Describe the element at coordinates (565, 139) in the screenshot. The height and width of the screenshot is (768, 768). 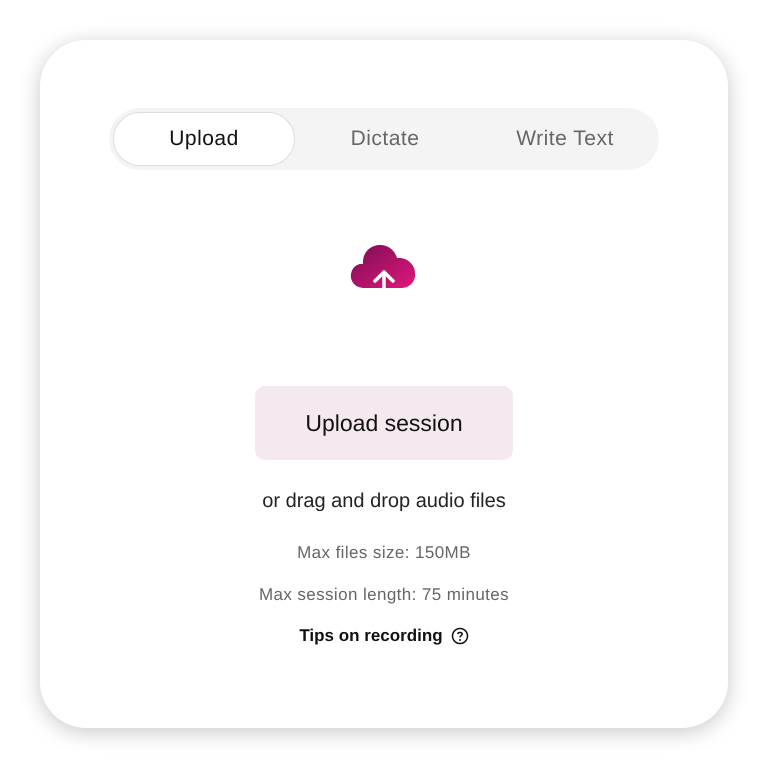
I see `tab: Write Text` at that location.